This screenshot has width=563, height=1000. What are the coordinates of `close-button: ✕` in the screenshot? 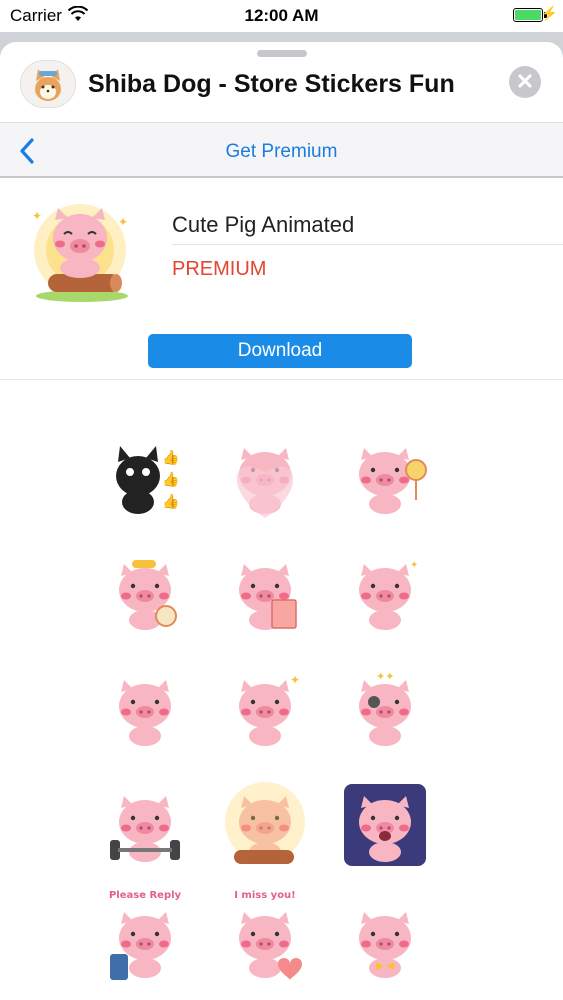 It's located at (525, 82).